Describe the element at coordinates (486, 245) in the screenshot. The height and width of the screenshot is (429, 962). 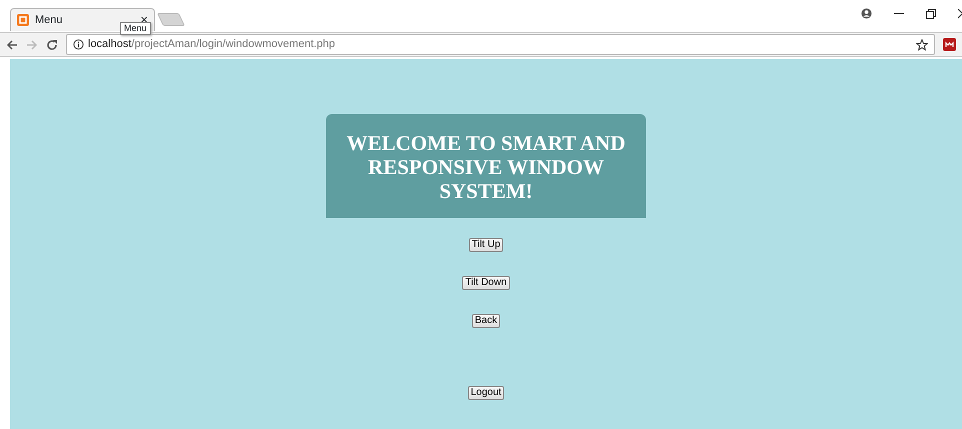
I see `page-button: Tilt Up` at that location.